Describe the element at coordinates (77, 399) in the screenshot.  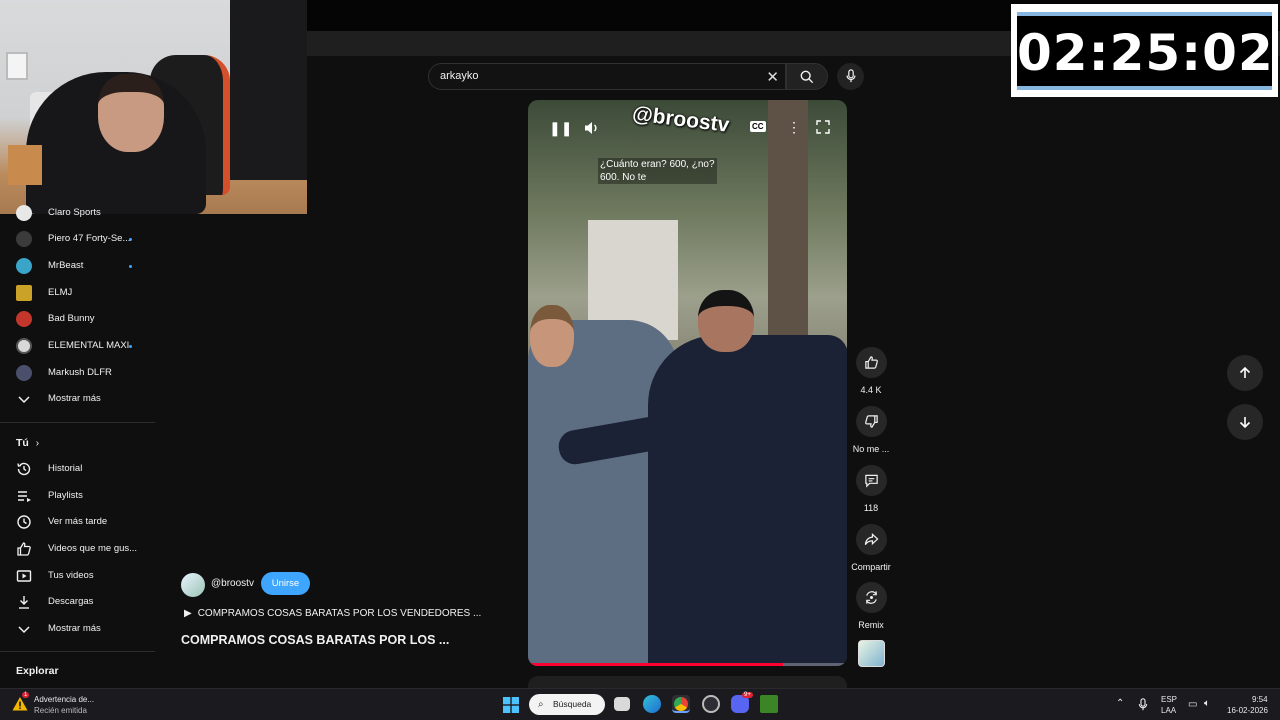
I see `show-more-subscriptions: Mostrar más` at that location.